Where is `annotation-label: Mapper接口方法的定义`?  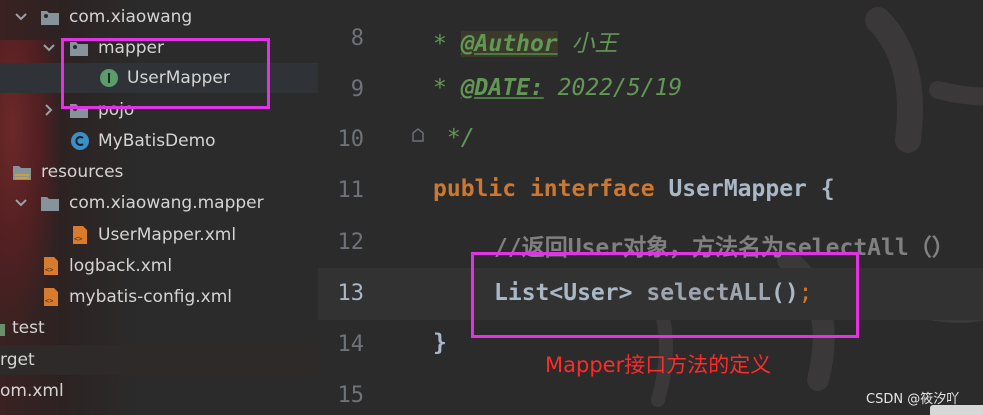 annotation-label: Mapper接口方法的定义 is located at coordinates (658, 365).